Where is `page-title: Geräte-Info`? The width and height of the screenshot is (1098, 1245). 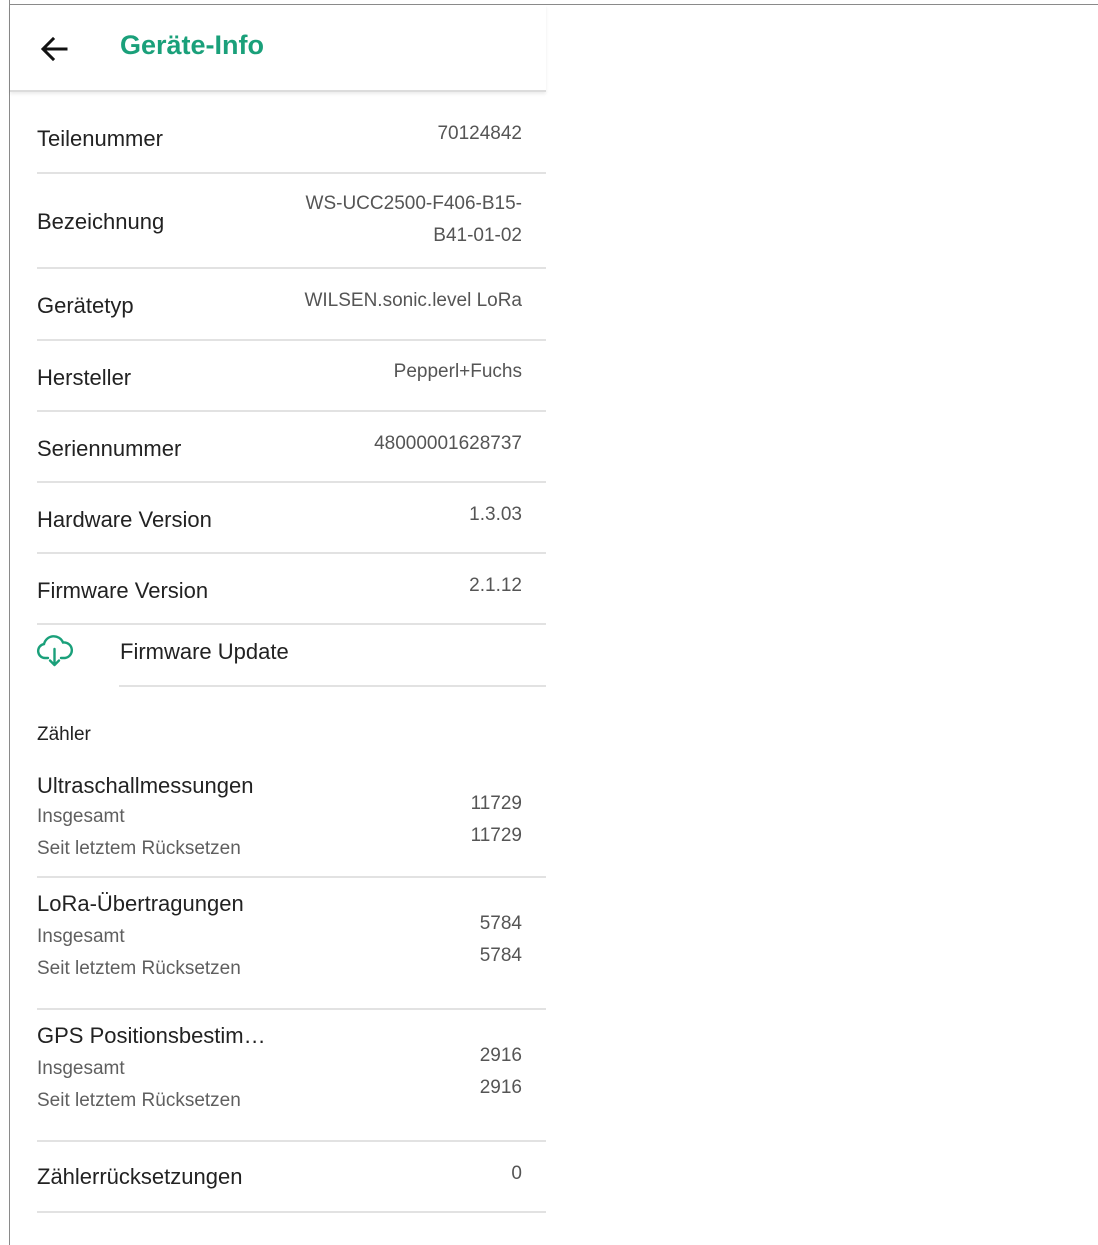 page-title: Geräte-Info is located at coordinates (192, 45).